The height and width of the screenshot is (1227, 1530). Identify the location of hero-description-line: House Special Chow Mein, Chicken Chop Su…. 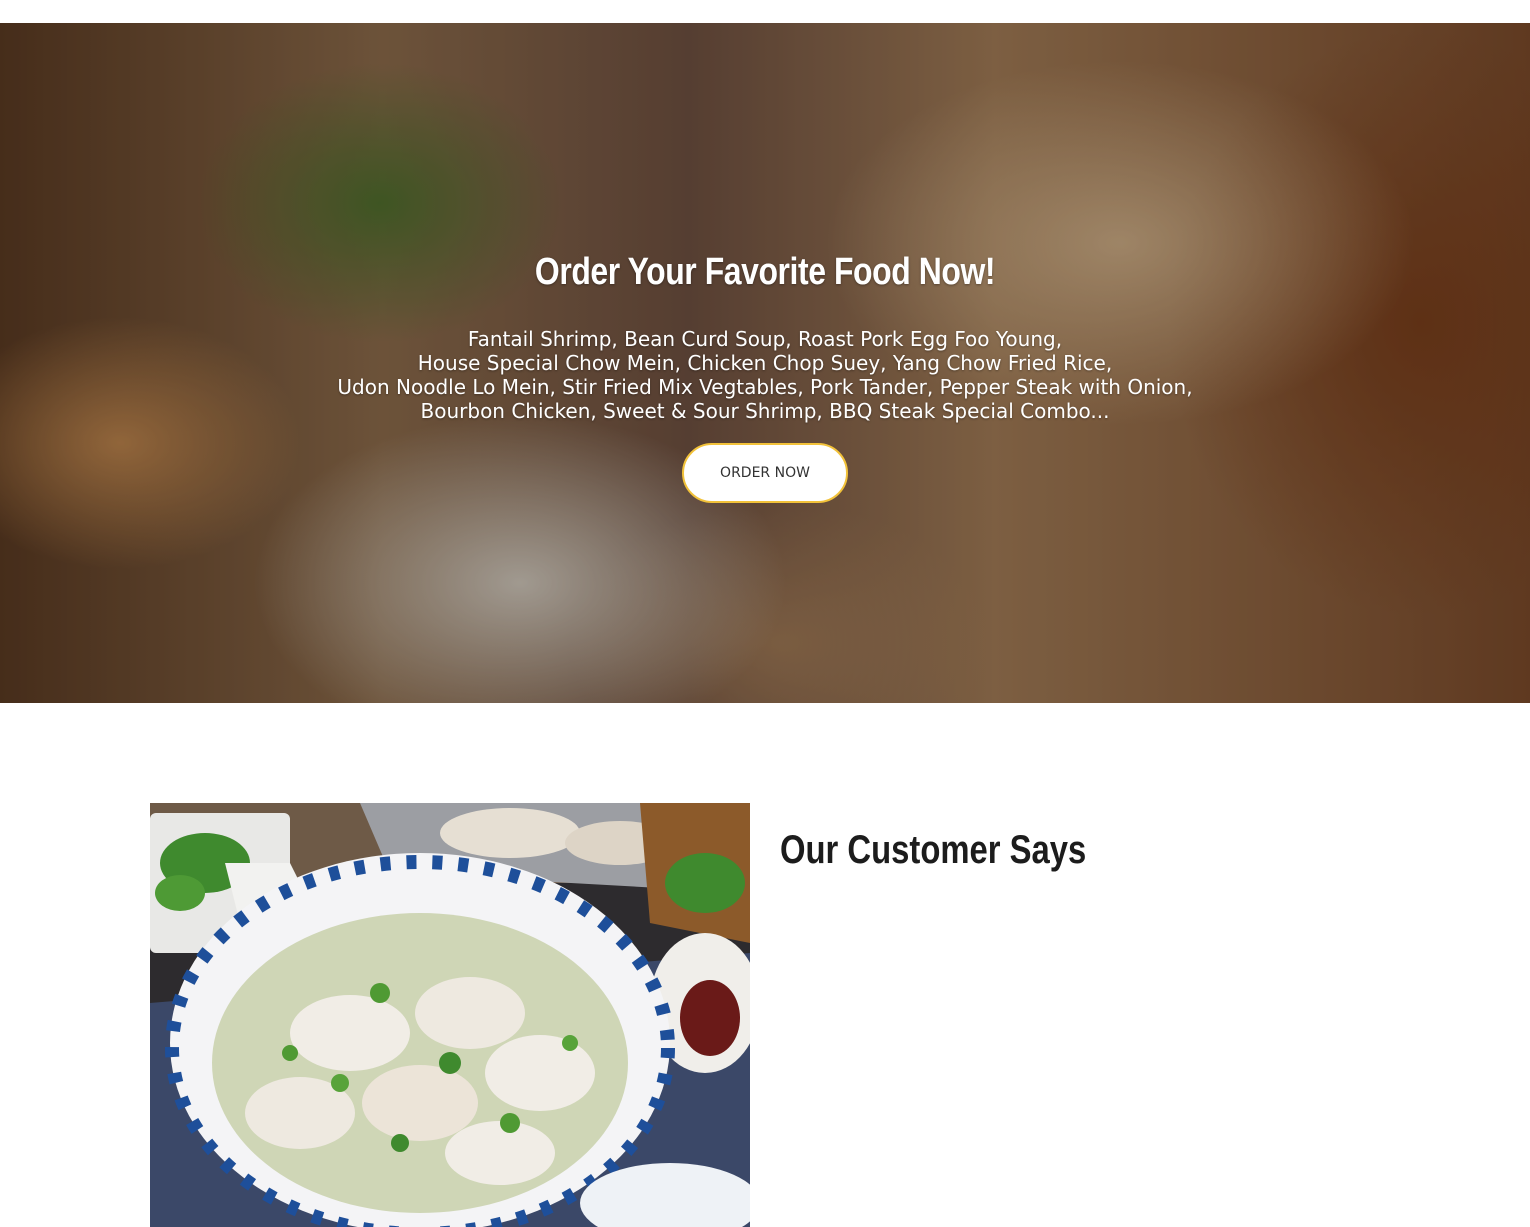
(765, 363).